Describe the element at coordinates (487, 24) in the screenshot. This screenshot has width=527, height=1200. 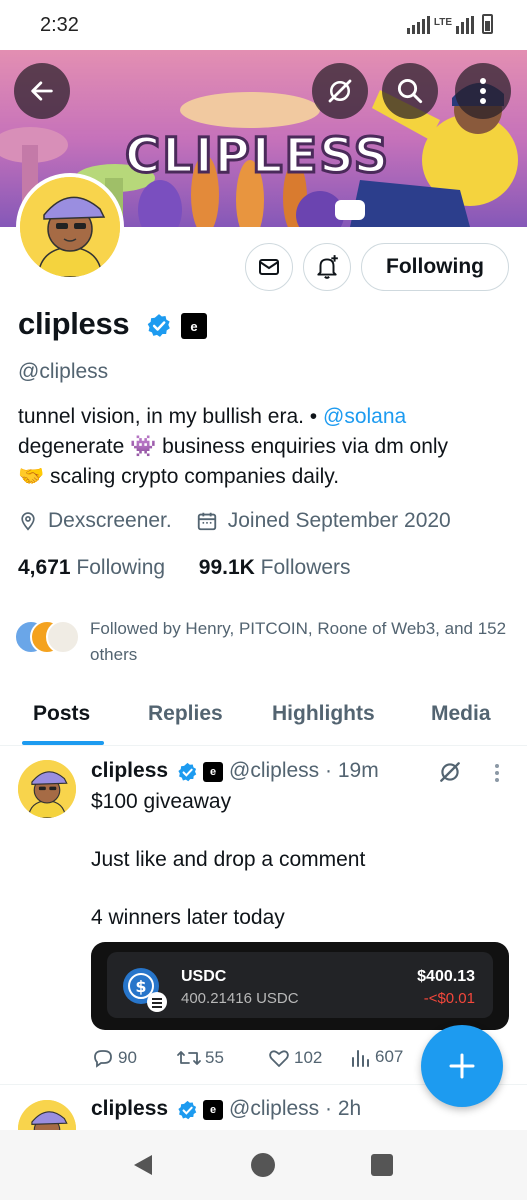
I see `battery-icon` at that location.